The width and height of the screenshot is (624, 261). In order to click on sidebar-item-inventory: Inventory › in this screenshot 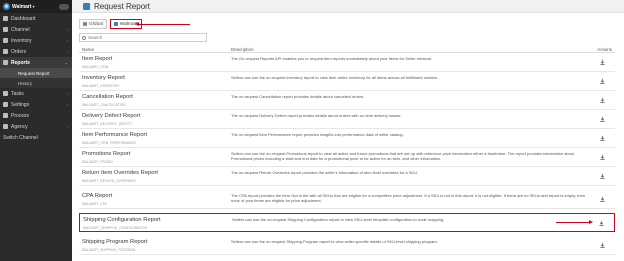, I will do `click(36, 40)`.